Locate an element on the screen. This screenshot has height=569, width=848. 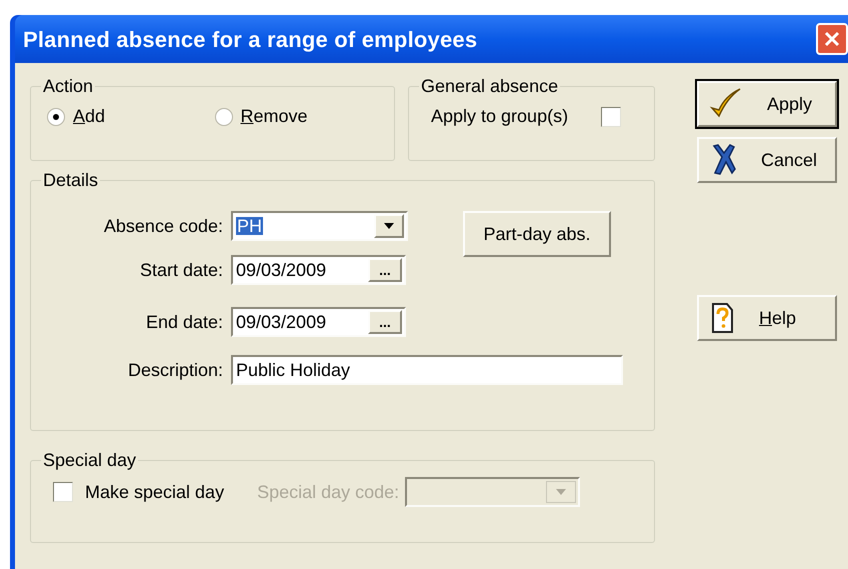
close-button is located at coordinates (832, 39).